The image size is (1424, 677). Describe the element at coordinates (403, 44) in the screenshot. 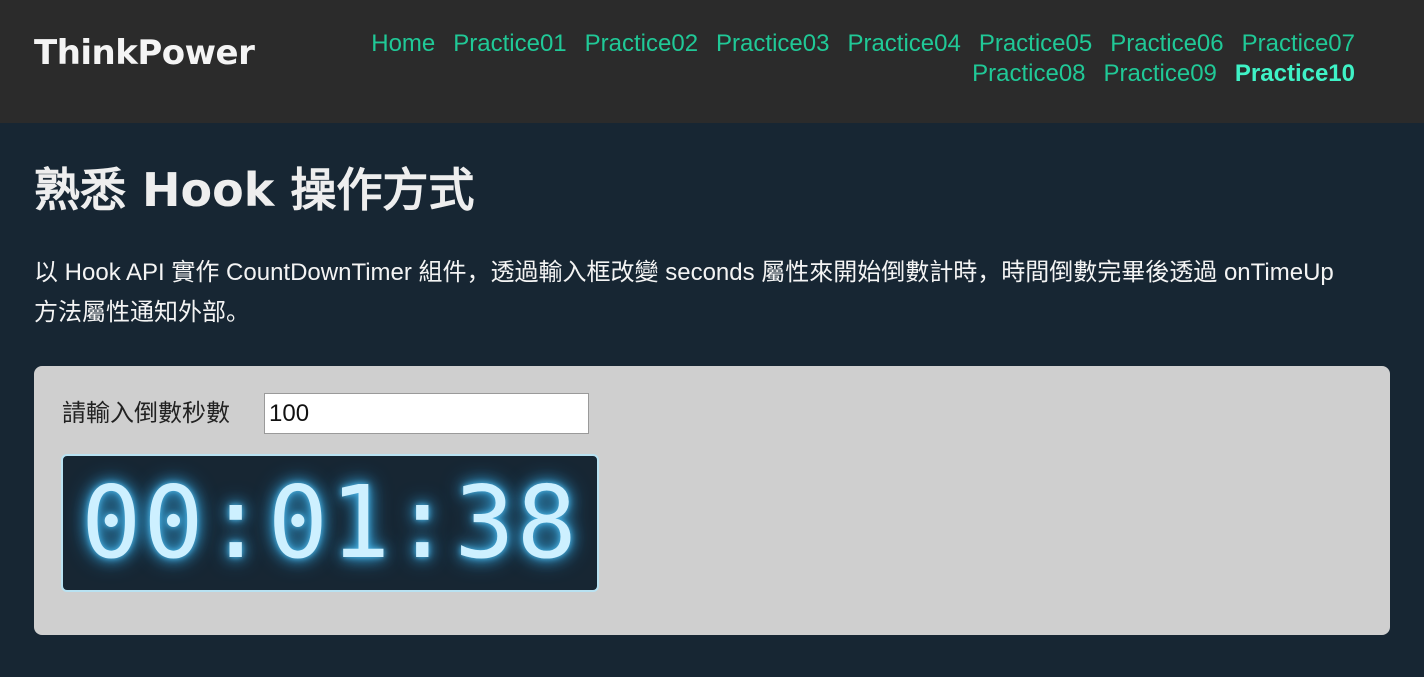

I see `nav-link-home: Home` at that location.